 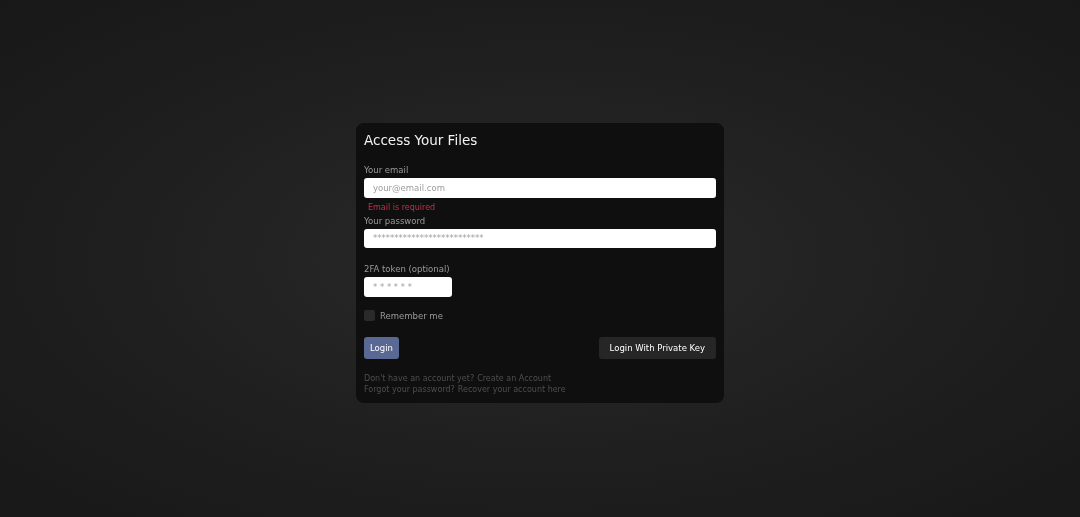 What do you see at coordinates (407, 270) in the screenshot?
I see `field-label: 2FA token (optional)` at bounding box center [407, 270].